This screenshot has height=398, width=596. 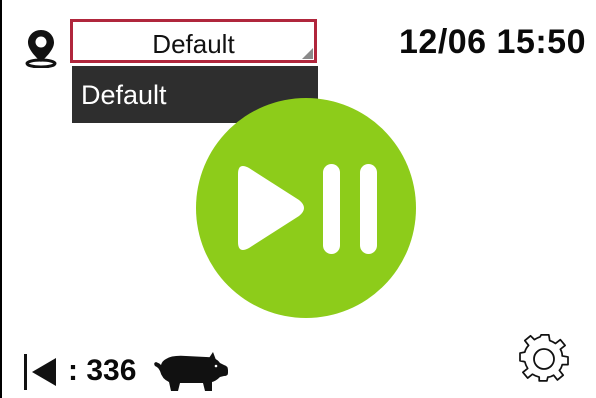 I want to click on location-select: Default, so click(x=193, y=41).